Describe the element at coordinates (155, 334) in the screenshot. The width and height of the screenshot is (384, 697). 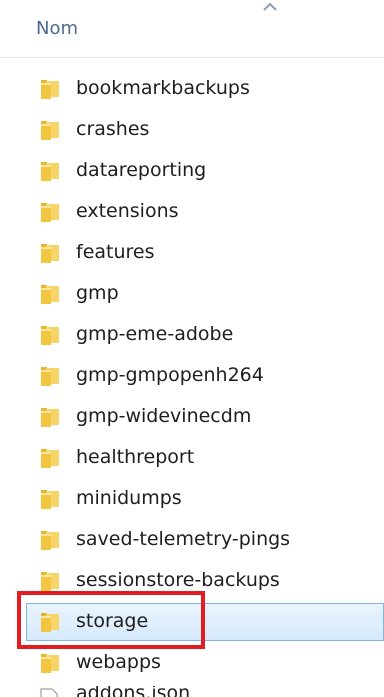
I see `folder-name: gmp-eme-adobe` at that location.